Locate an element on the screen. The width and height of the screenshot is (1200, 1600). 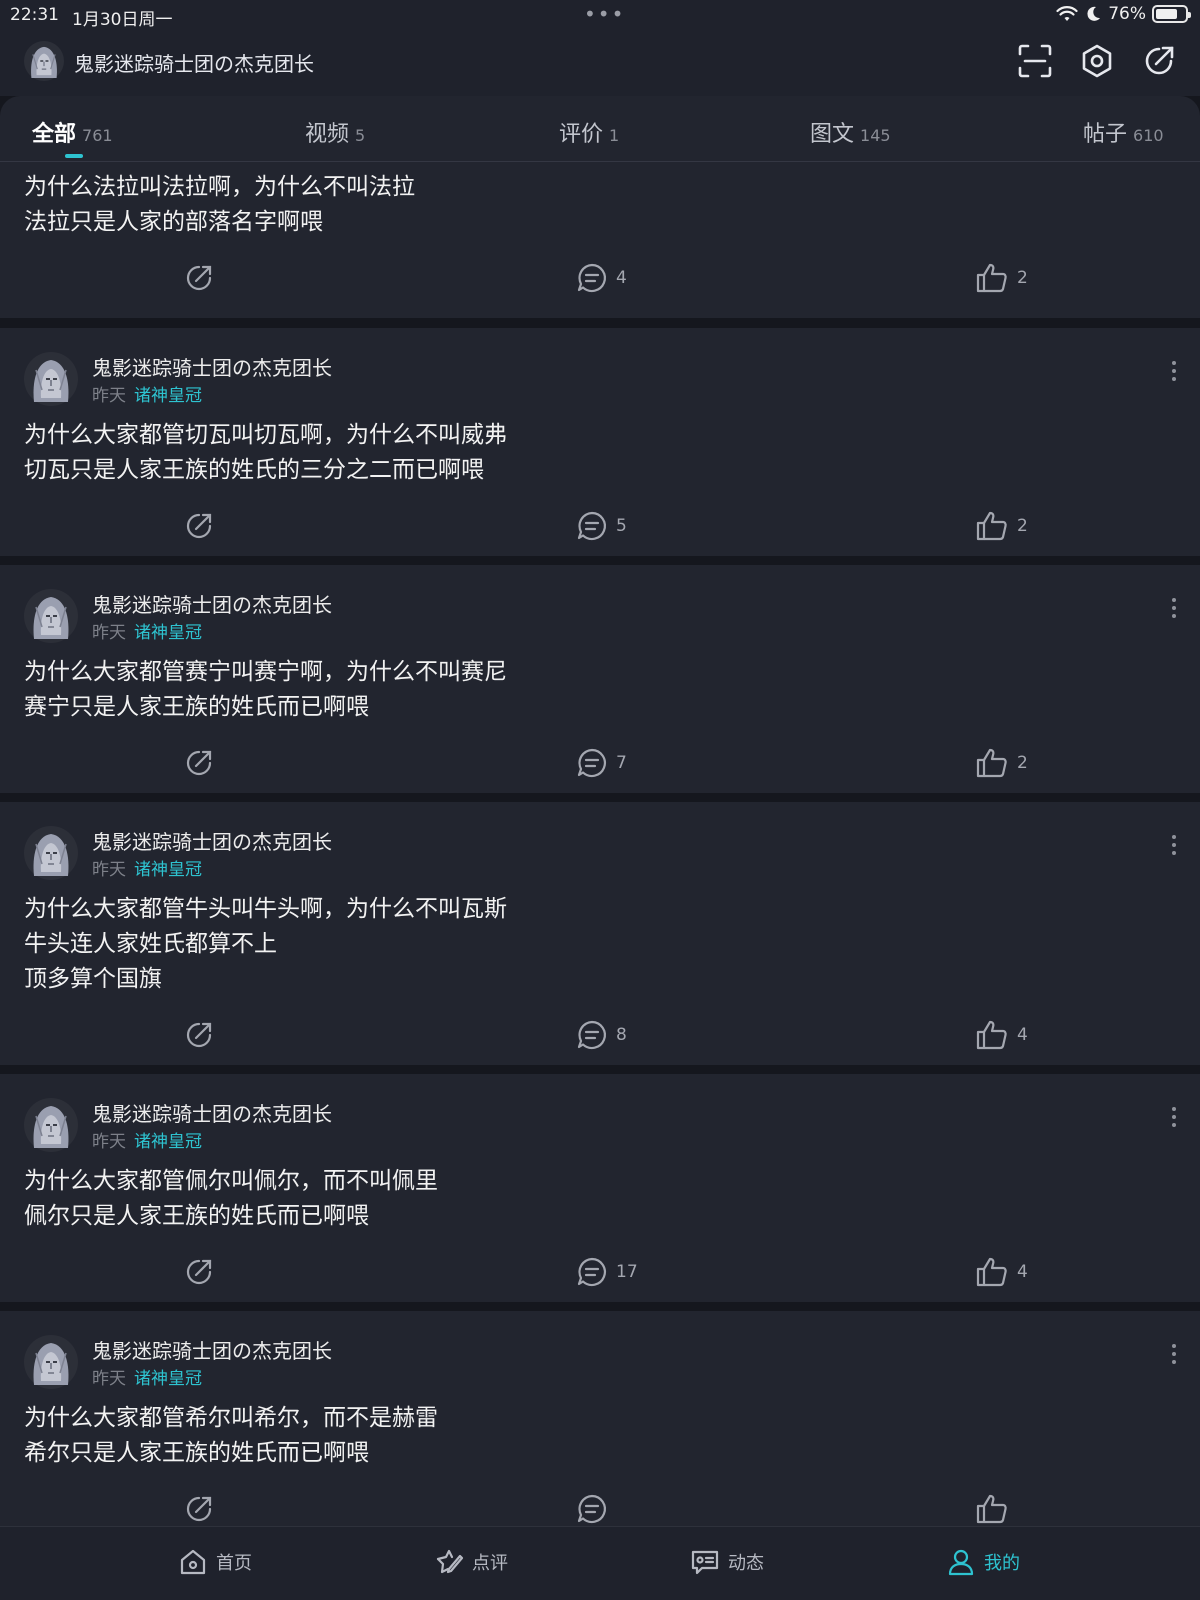
comment-button: 4 is located at coordinates (601, 278).